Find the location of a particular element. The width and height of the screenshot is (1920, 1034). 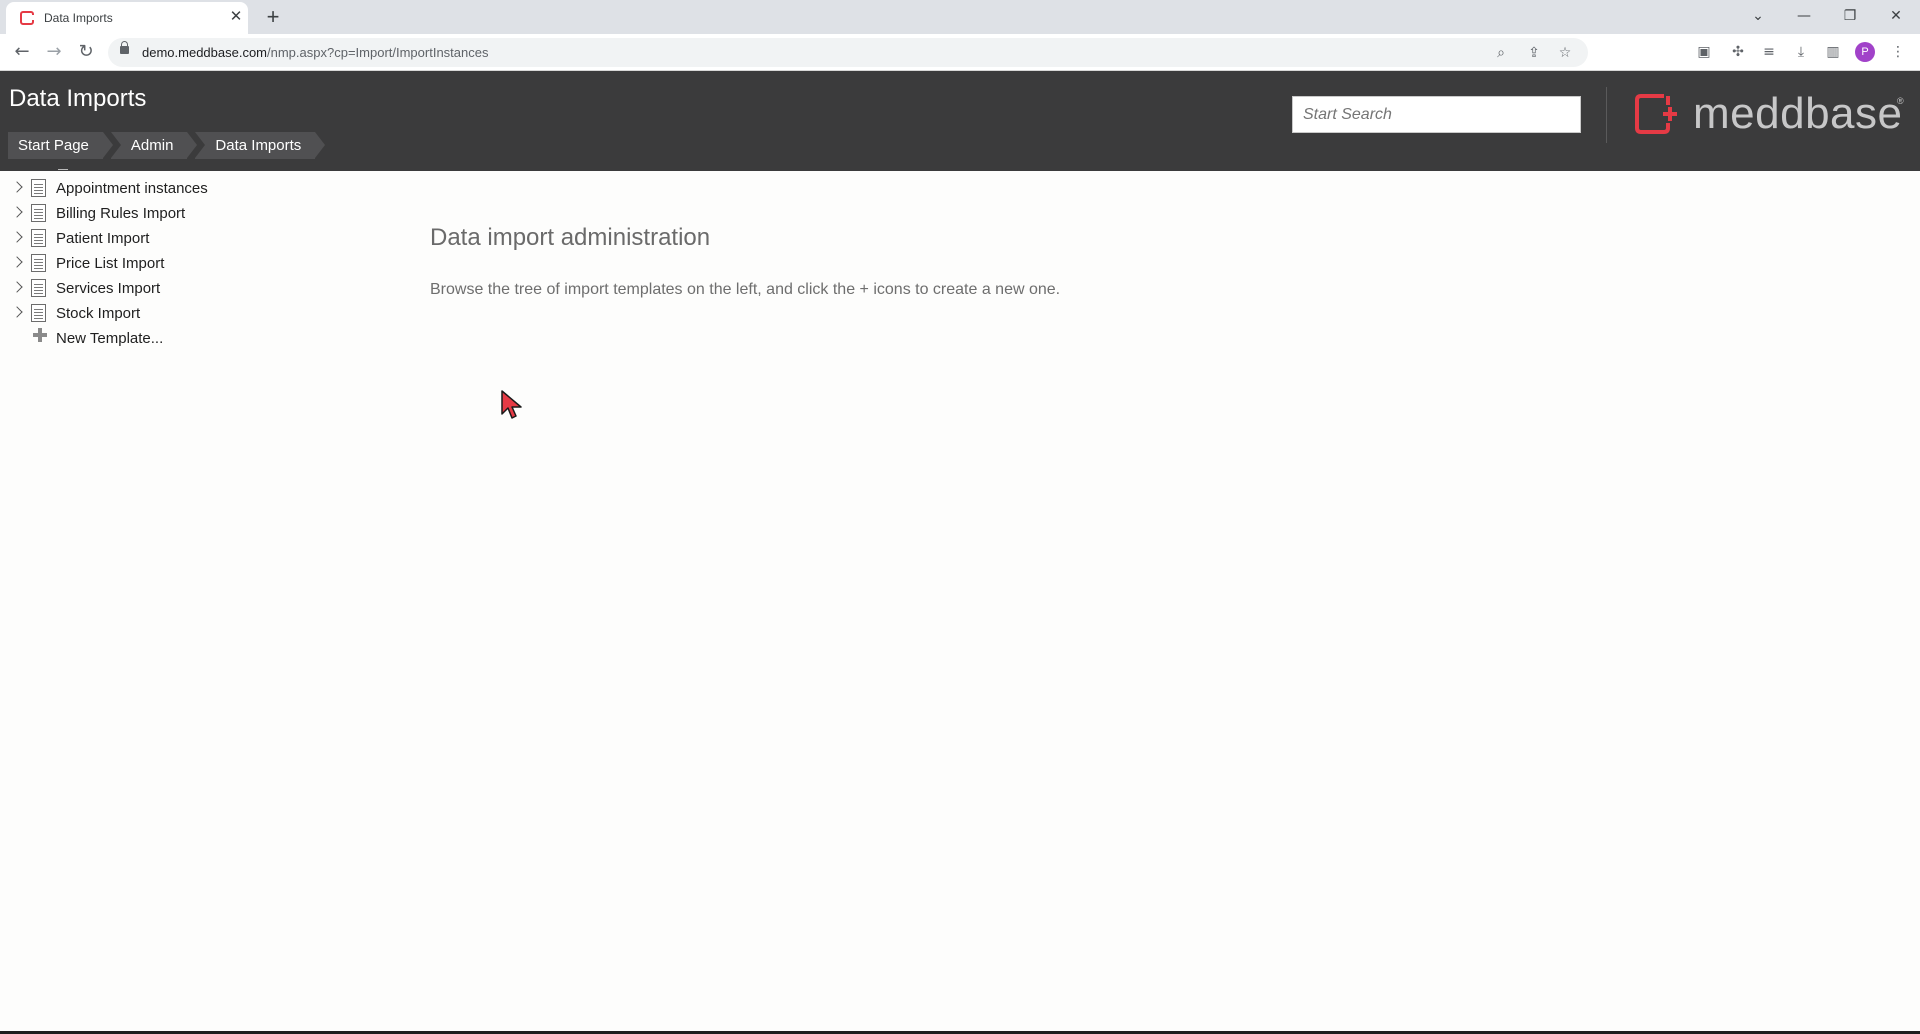

tree-item-price-list-import: Price List Import is located at coordinates (200, 263).